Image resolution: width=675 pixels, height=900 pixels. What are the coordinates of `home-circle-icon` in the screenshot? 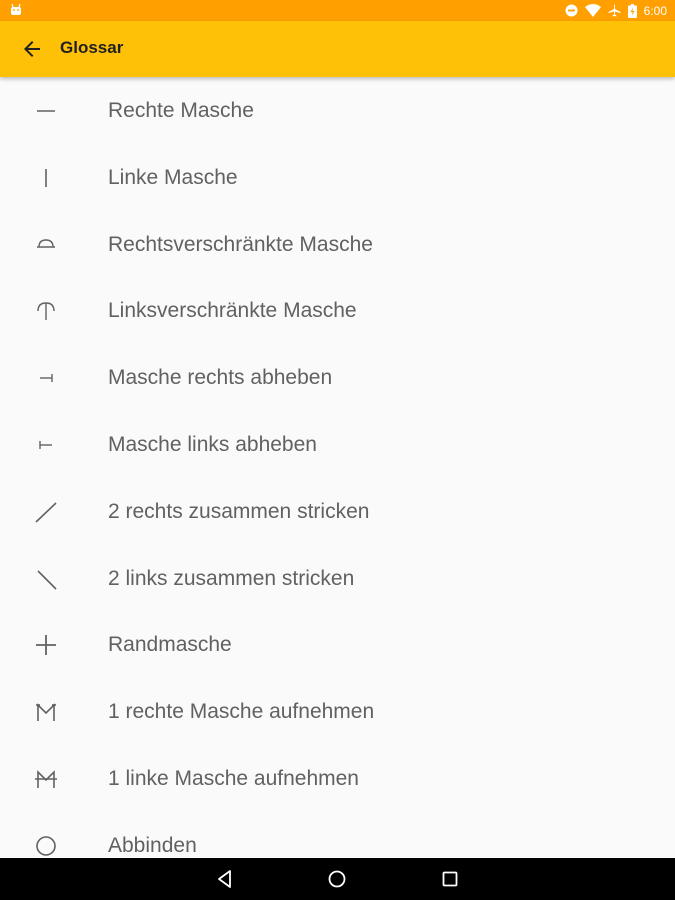 It's located at (337, 879).